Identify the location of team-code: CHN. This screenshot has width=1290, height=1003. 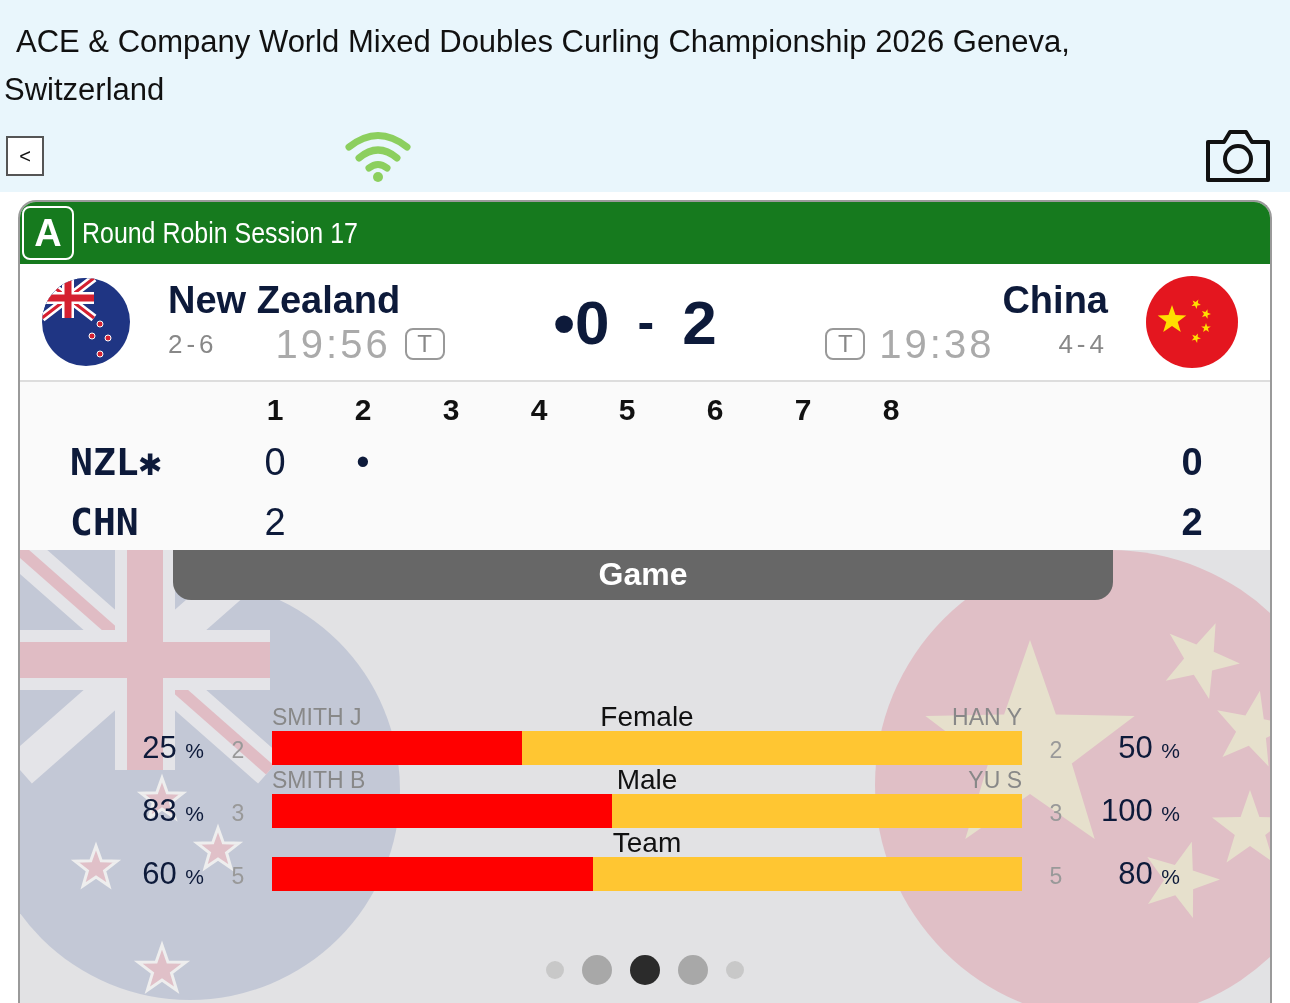
(105, 522).